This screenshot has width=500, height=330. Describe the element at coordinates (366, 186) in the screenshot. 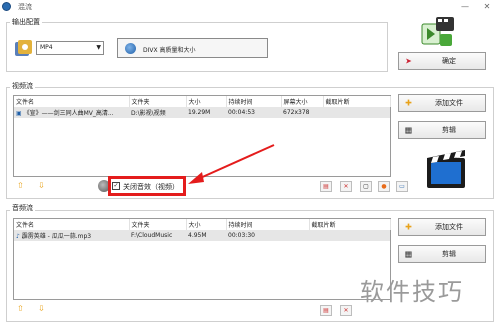

I see `video-tool-clear-icon: ▢` at that location.